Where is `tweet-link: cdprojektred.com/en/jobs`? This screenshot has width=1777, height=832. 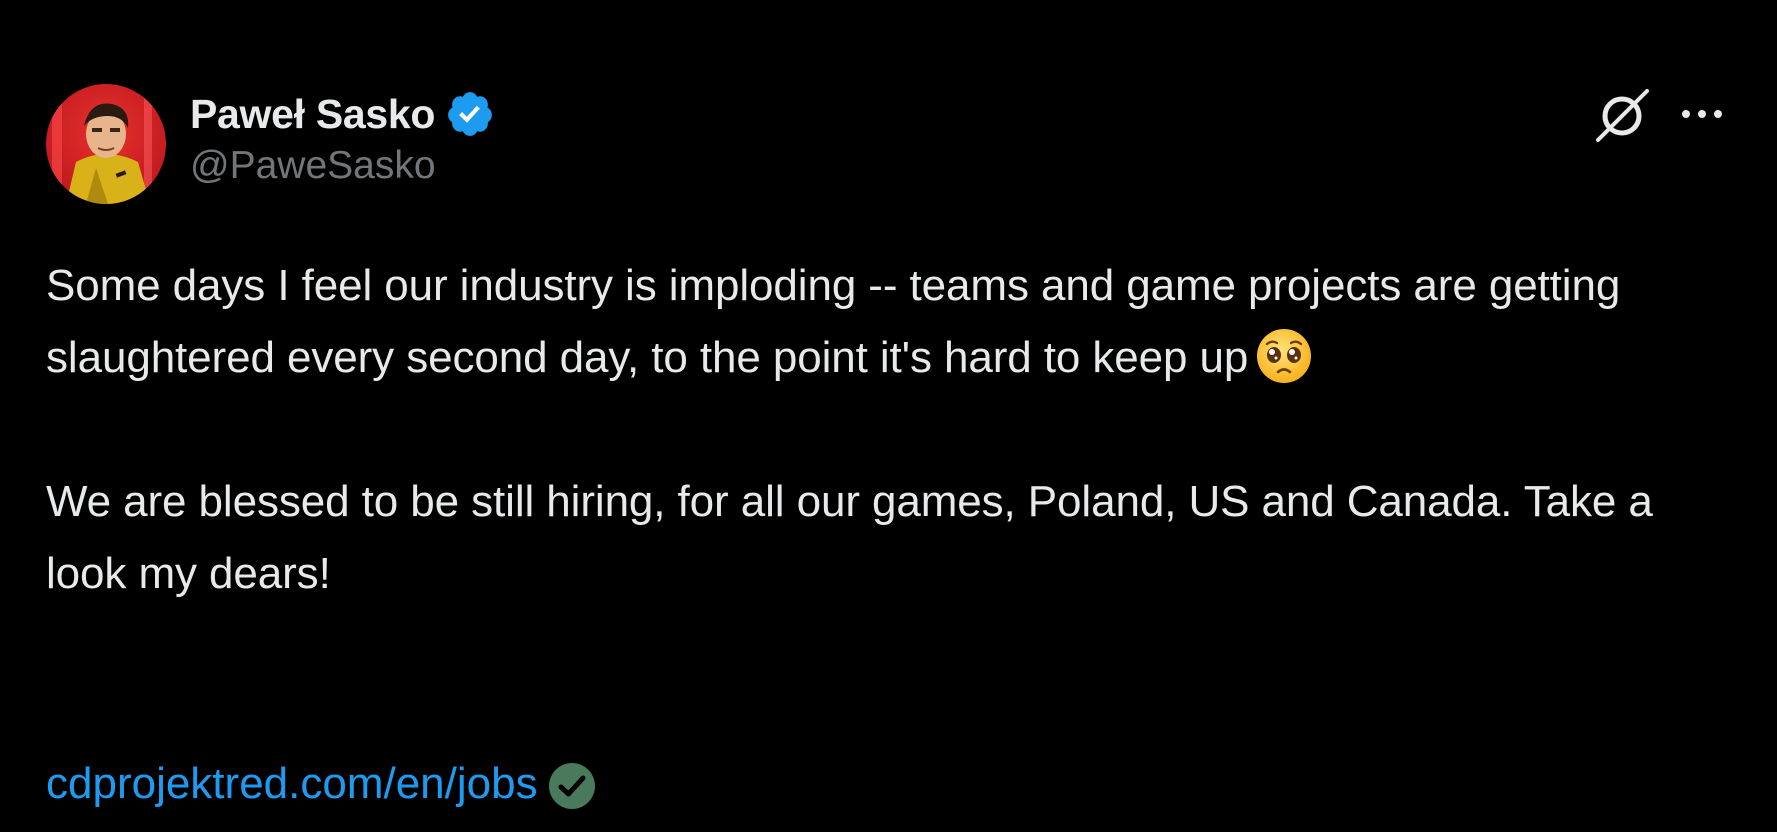
tweet-link: cdprojektred.com/en/jobs is located at coordinates (292, 784).